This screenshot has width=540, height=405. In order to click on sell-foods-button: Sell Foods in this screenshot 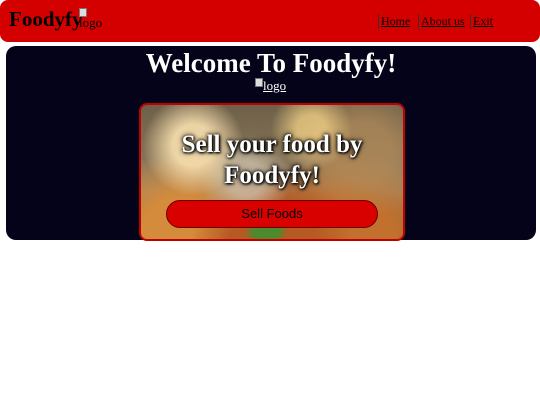, I will do `click(272, 214)`.